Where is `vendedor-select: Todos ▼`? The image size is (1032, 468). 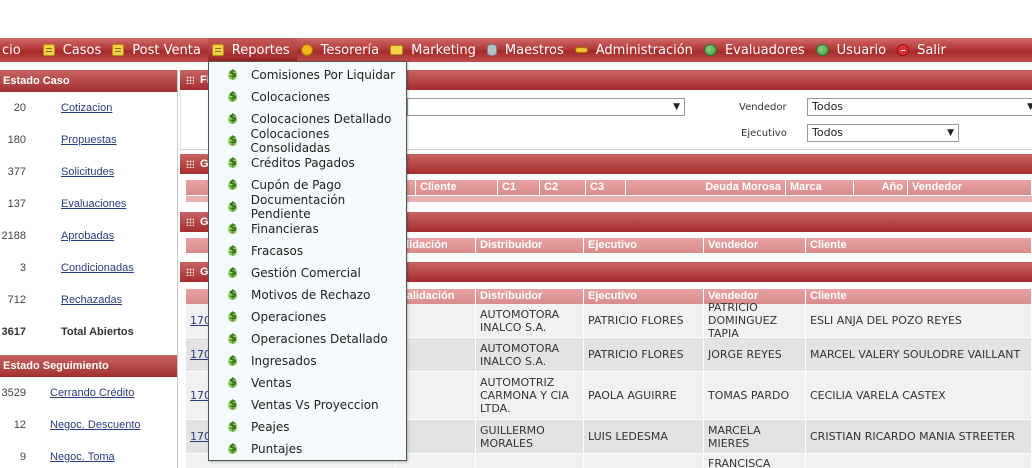 vendedor-select: Todos ▼ is located at coordinates (919, 107).